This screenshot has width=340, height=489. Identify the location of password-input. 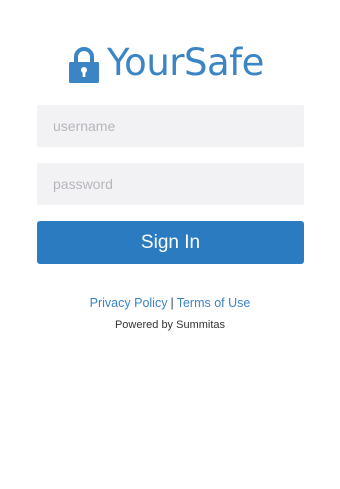
(170, 184).